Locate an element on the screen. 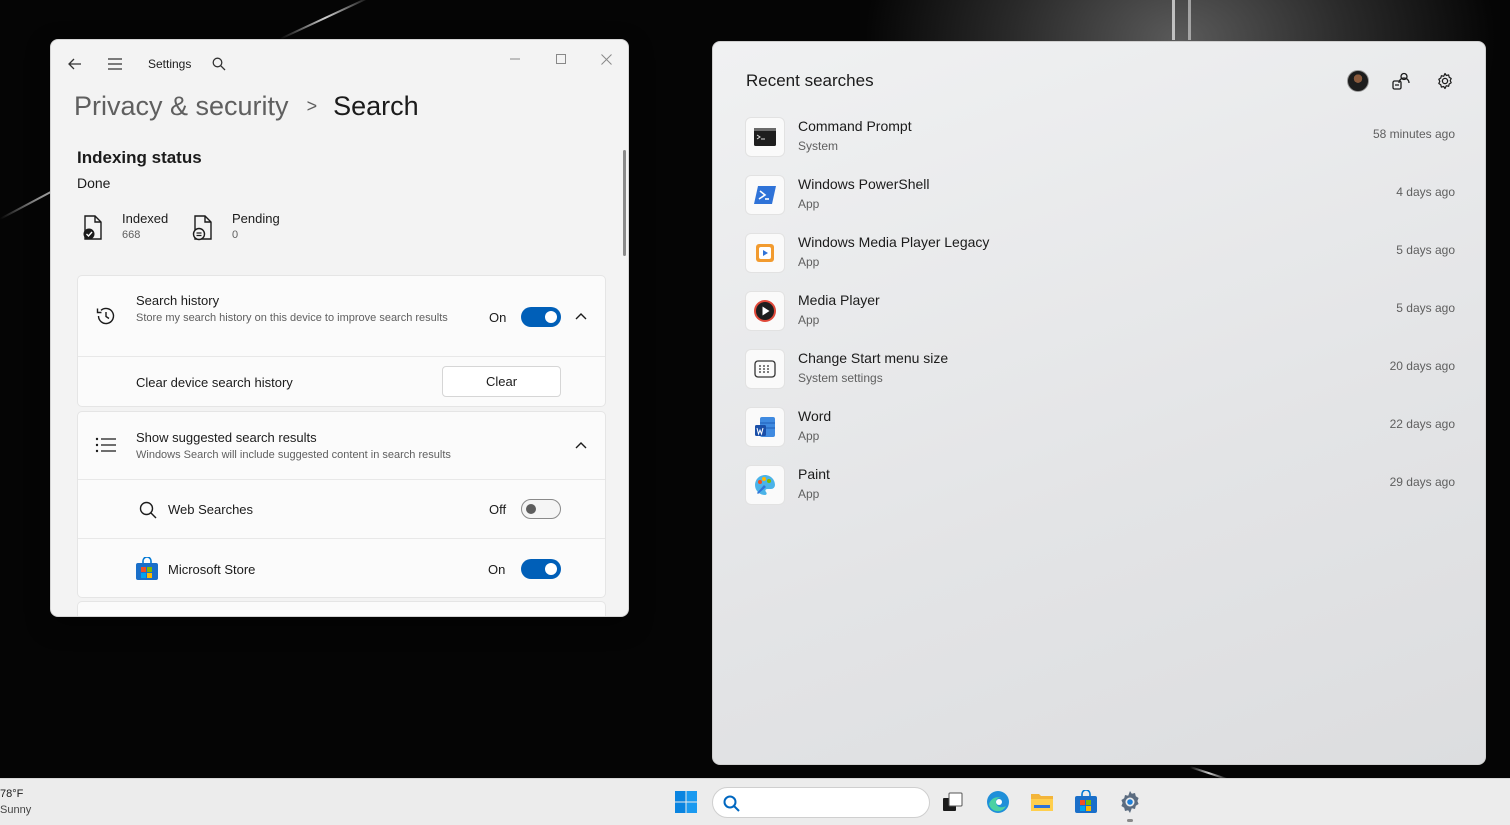 The height and width of the screenshot is (825, 1510). search-history-title: Search history is located at coordinates (178, 300).